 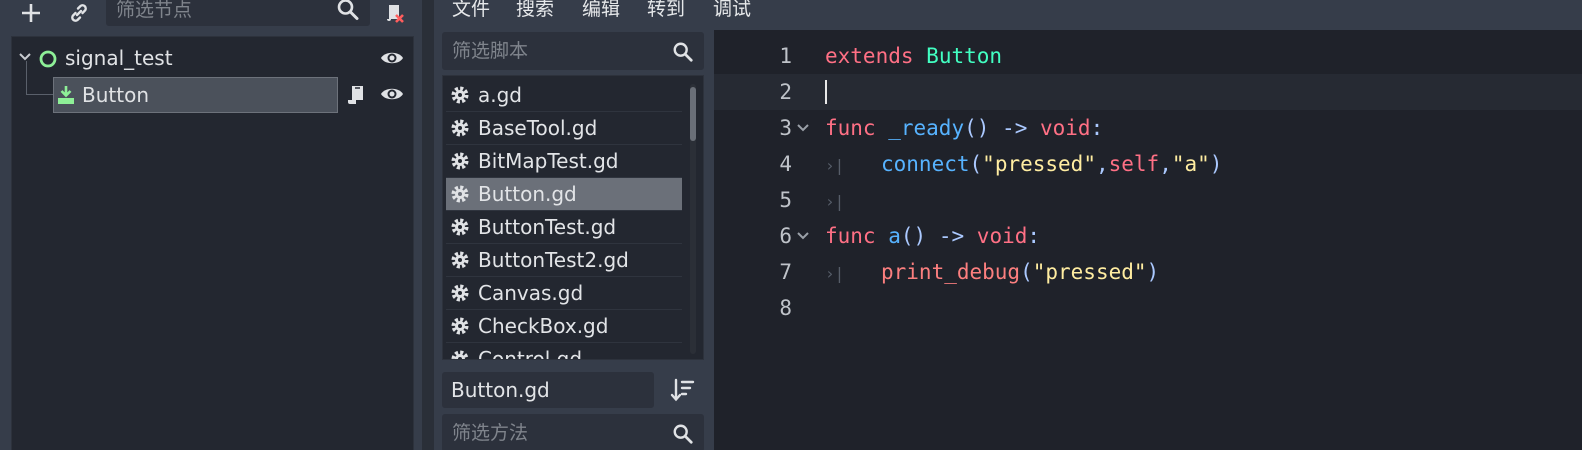 What do you see at coordinates (1190, 164) in the screenshot?
I see `string-token: "a"` at bounding box center [1190, 164].